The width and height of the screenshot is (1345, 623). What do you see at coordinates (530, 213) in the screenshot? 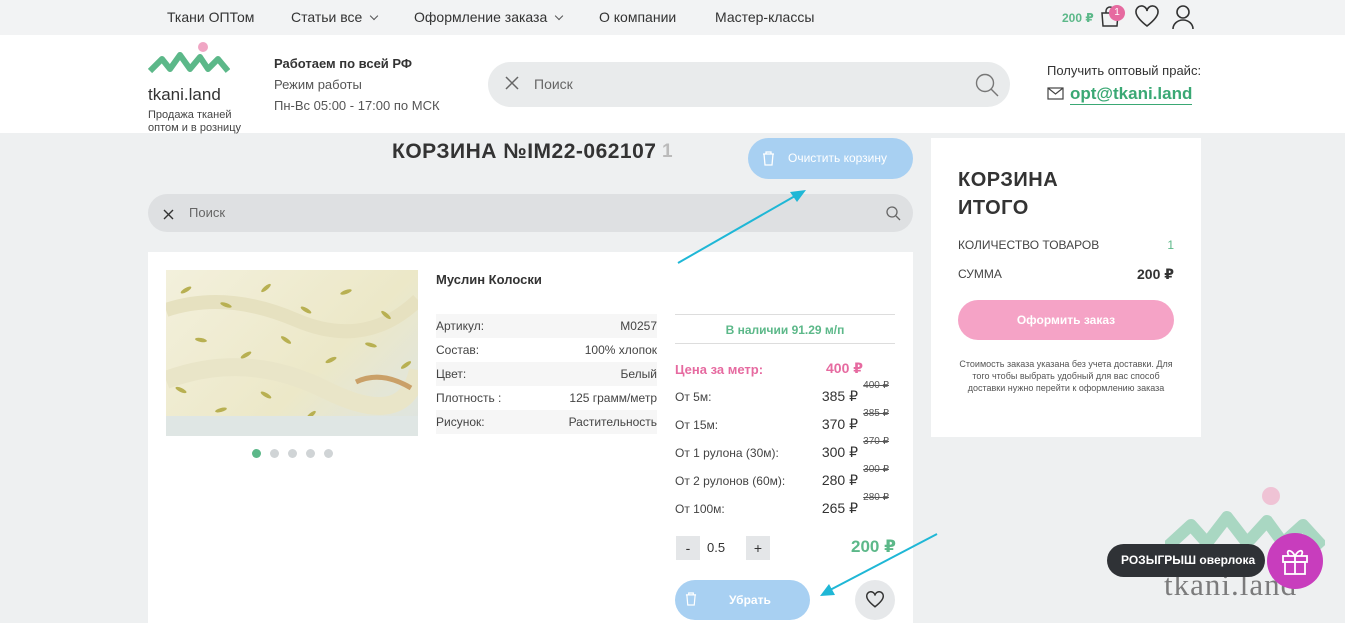
I see `cart-search-input: Поиск` at bounding box center [530, 213].